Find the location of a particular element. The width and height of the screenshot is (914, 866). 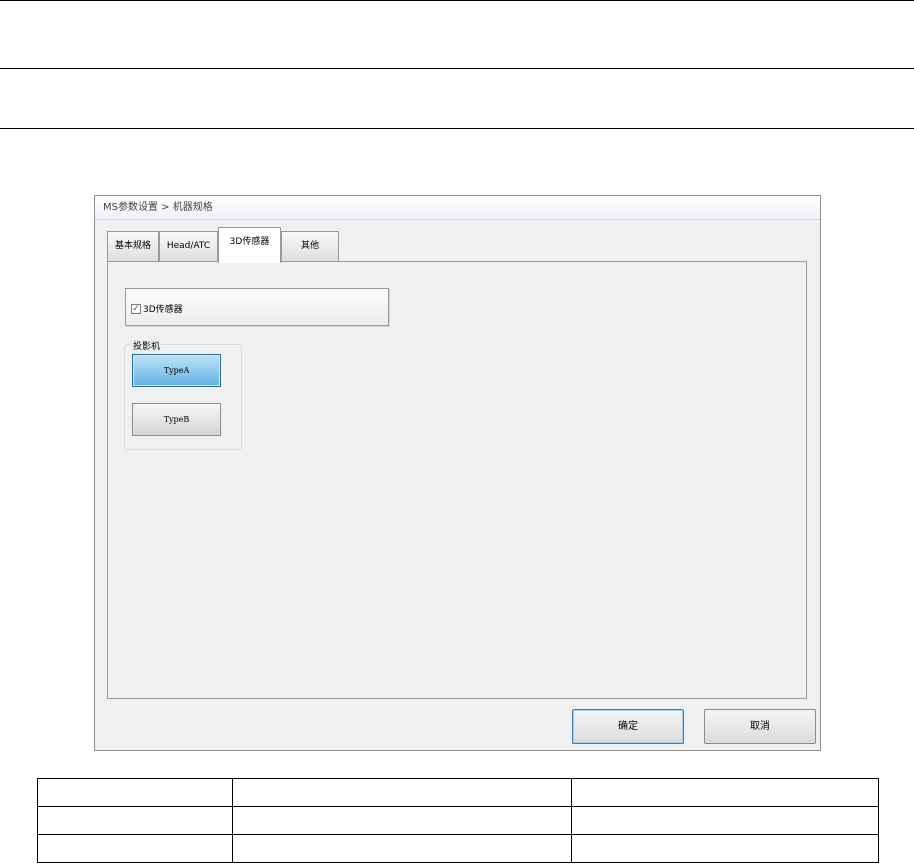

empty-table is located at coordinates (458, 820).